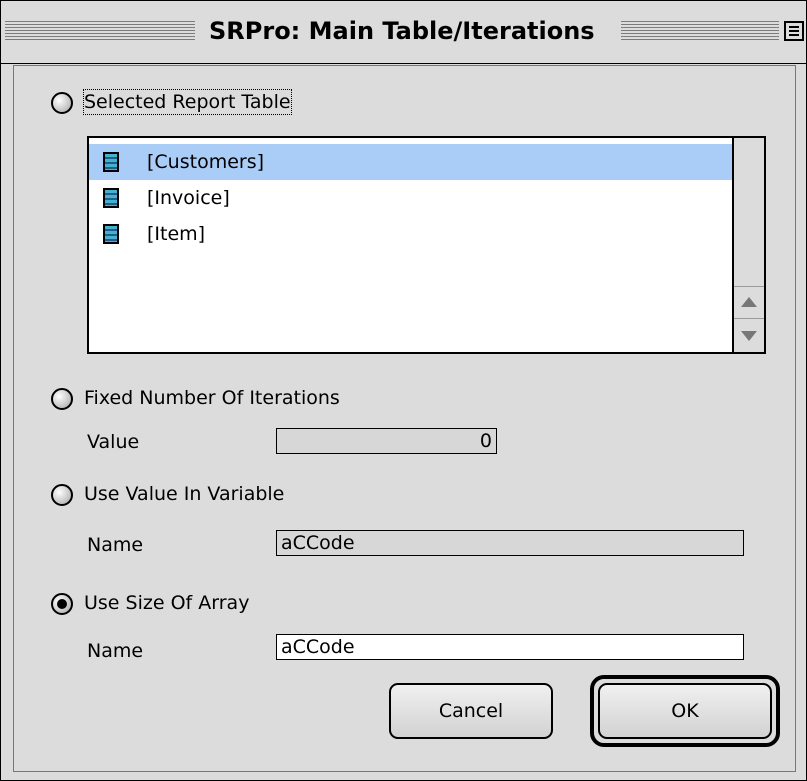 The image size is (807, 781). I want to click on scroll-down-arrow-icon, so click(749, 334).